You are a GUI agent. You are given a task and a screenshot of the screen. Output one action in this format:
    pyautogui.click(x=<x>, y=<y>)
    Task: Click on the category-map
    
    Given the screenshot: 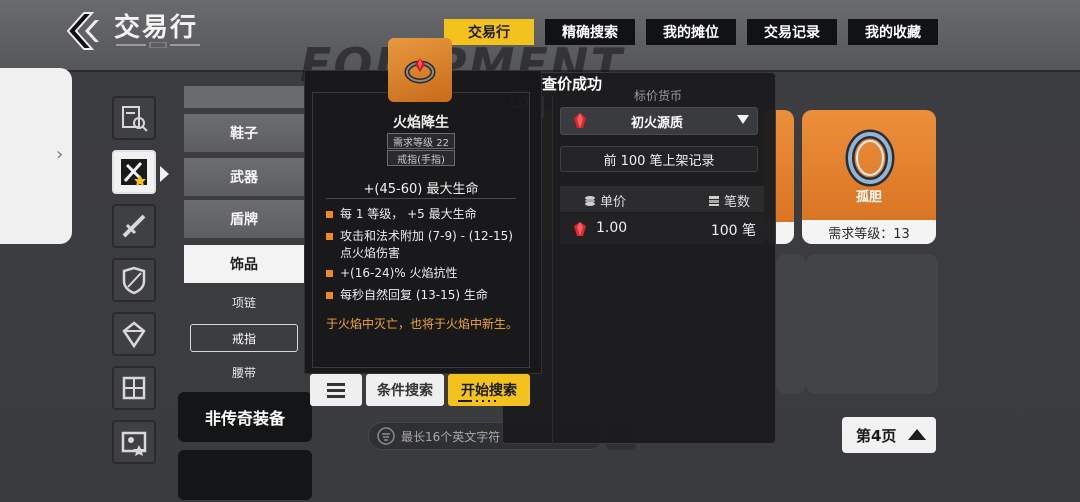 What is the action you would take?
    pyautogui.click(x=134, y=442)
    